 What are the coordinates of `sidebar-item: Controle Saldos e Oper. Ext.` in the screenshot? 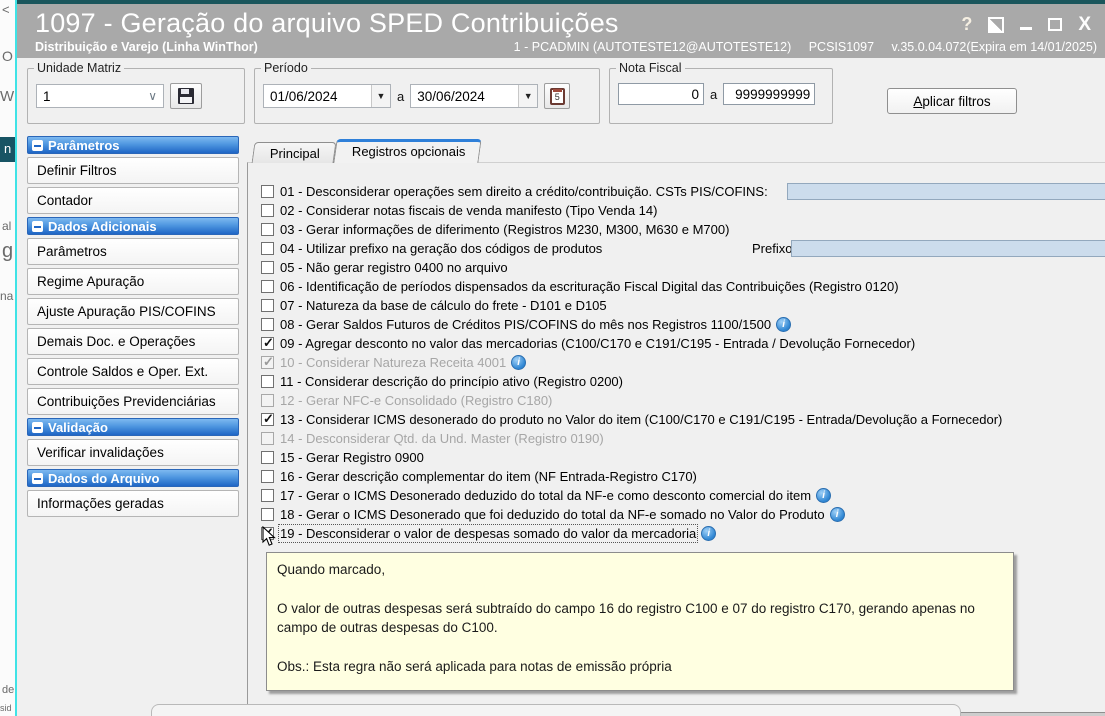 It's located at (133, 371).